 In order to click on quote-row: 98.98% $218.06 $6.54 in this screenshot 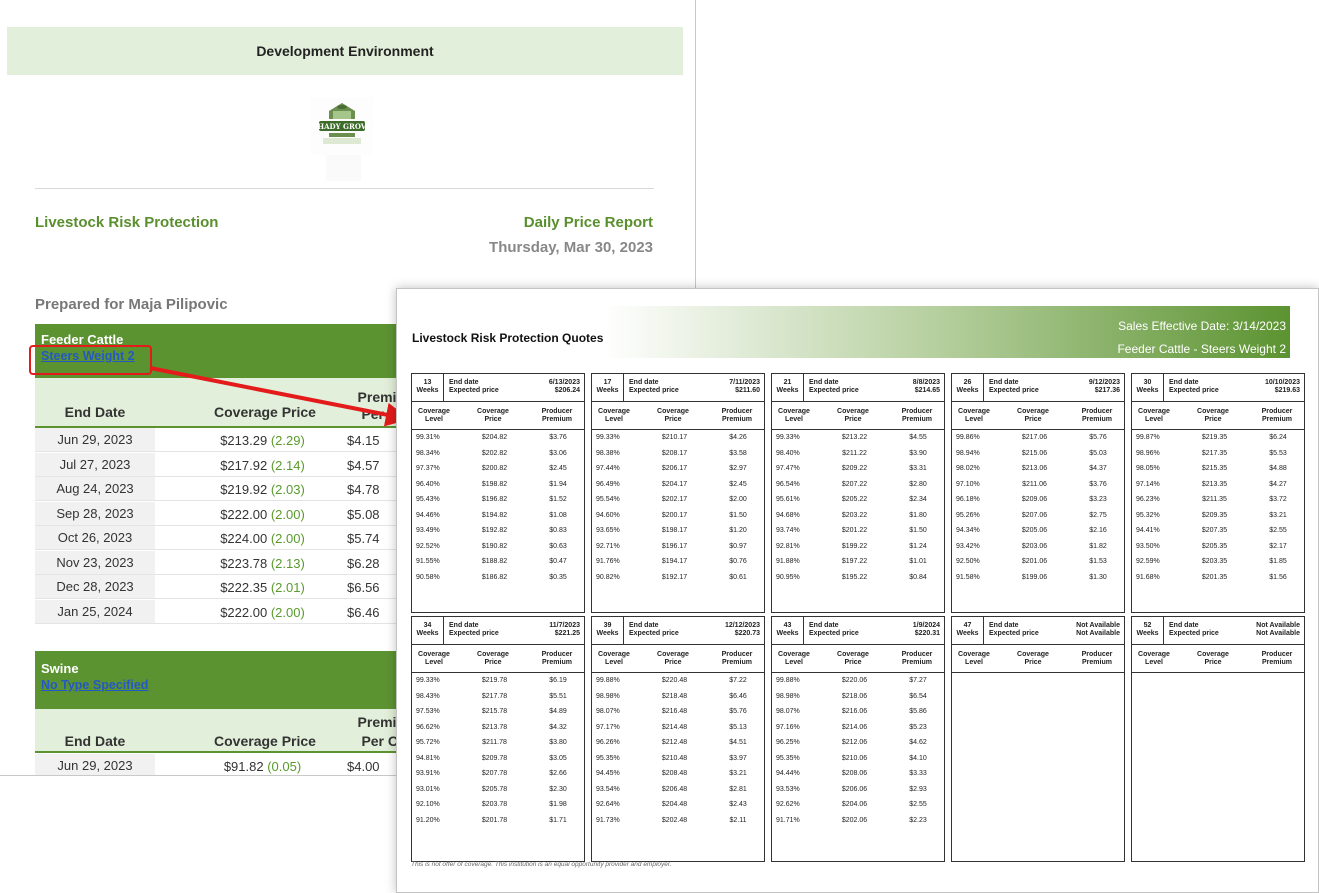, I will do `click(858, 697)`.